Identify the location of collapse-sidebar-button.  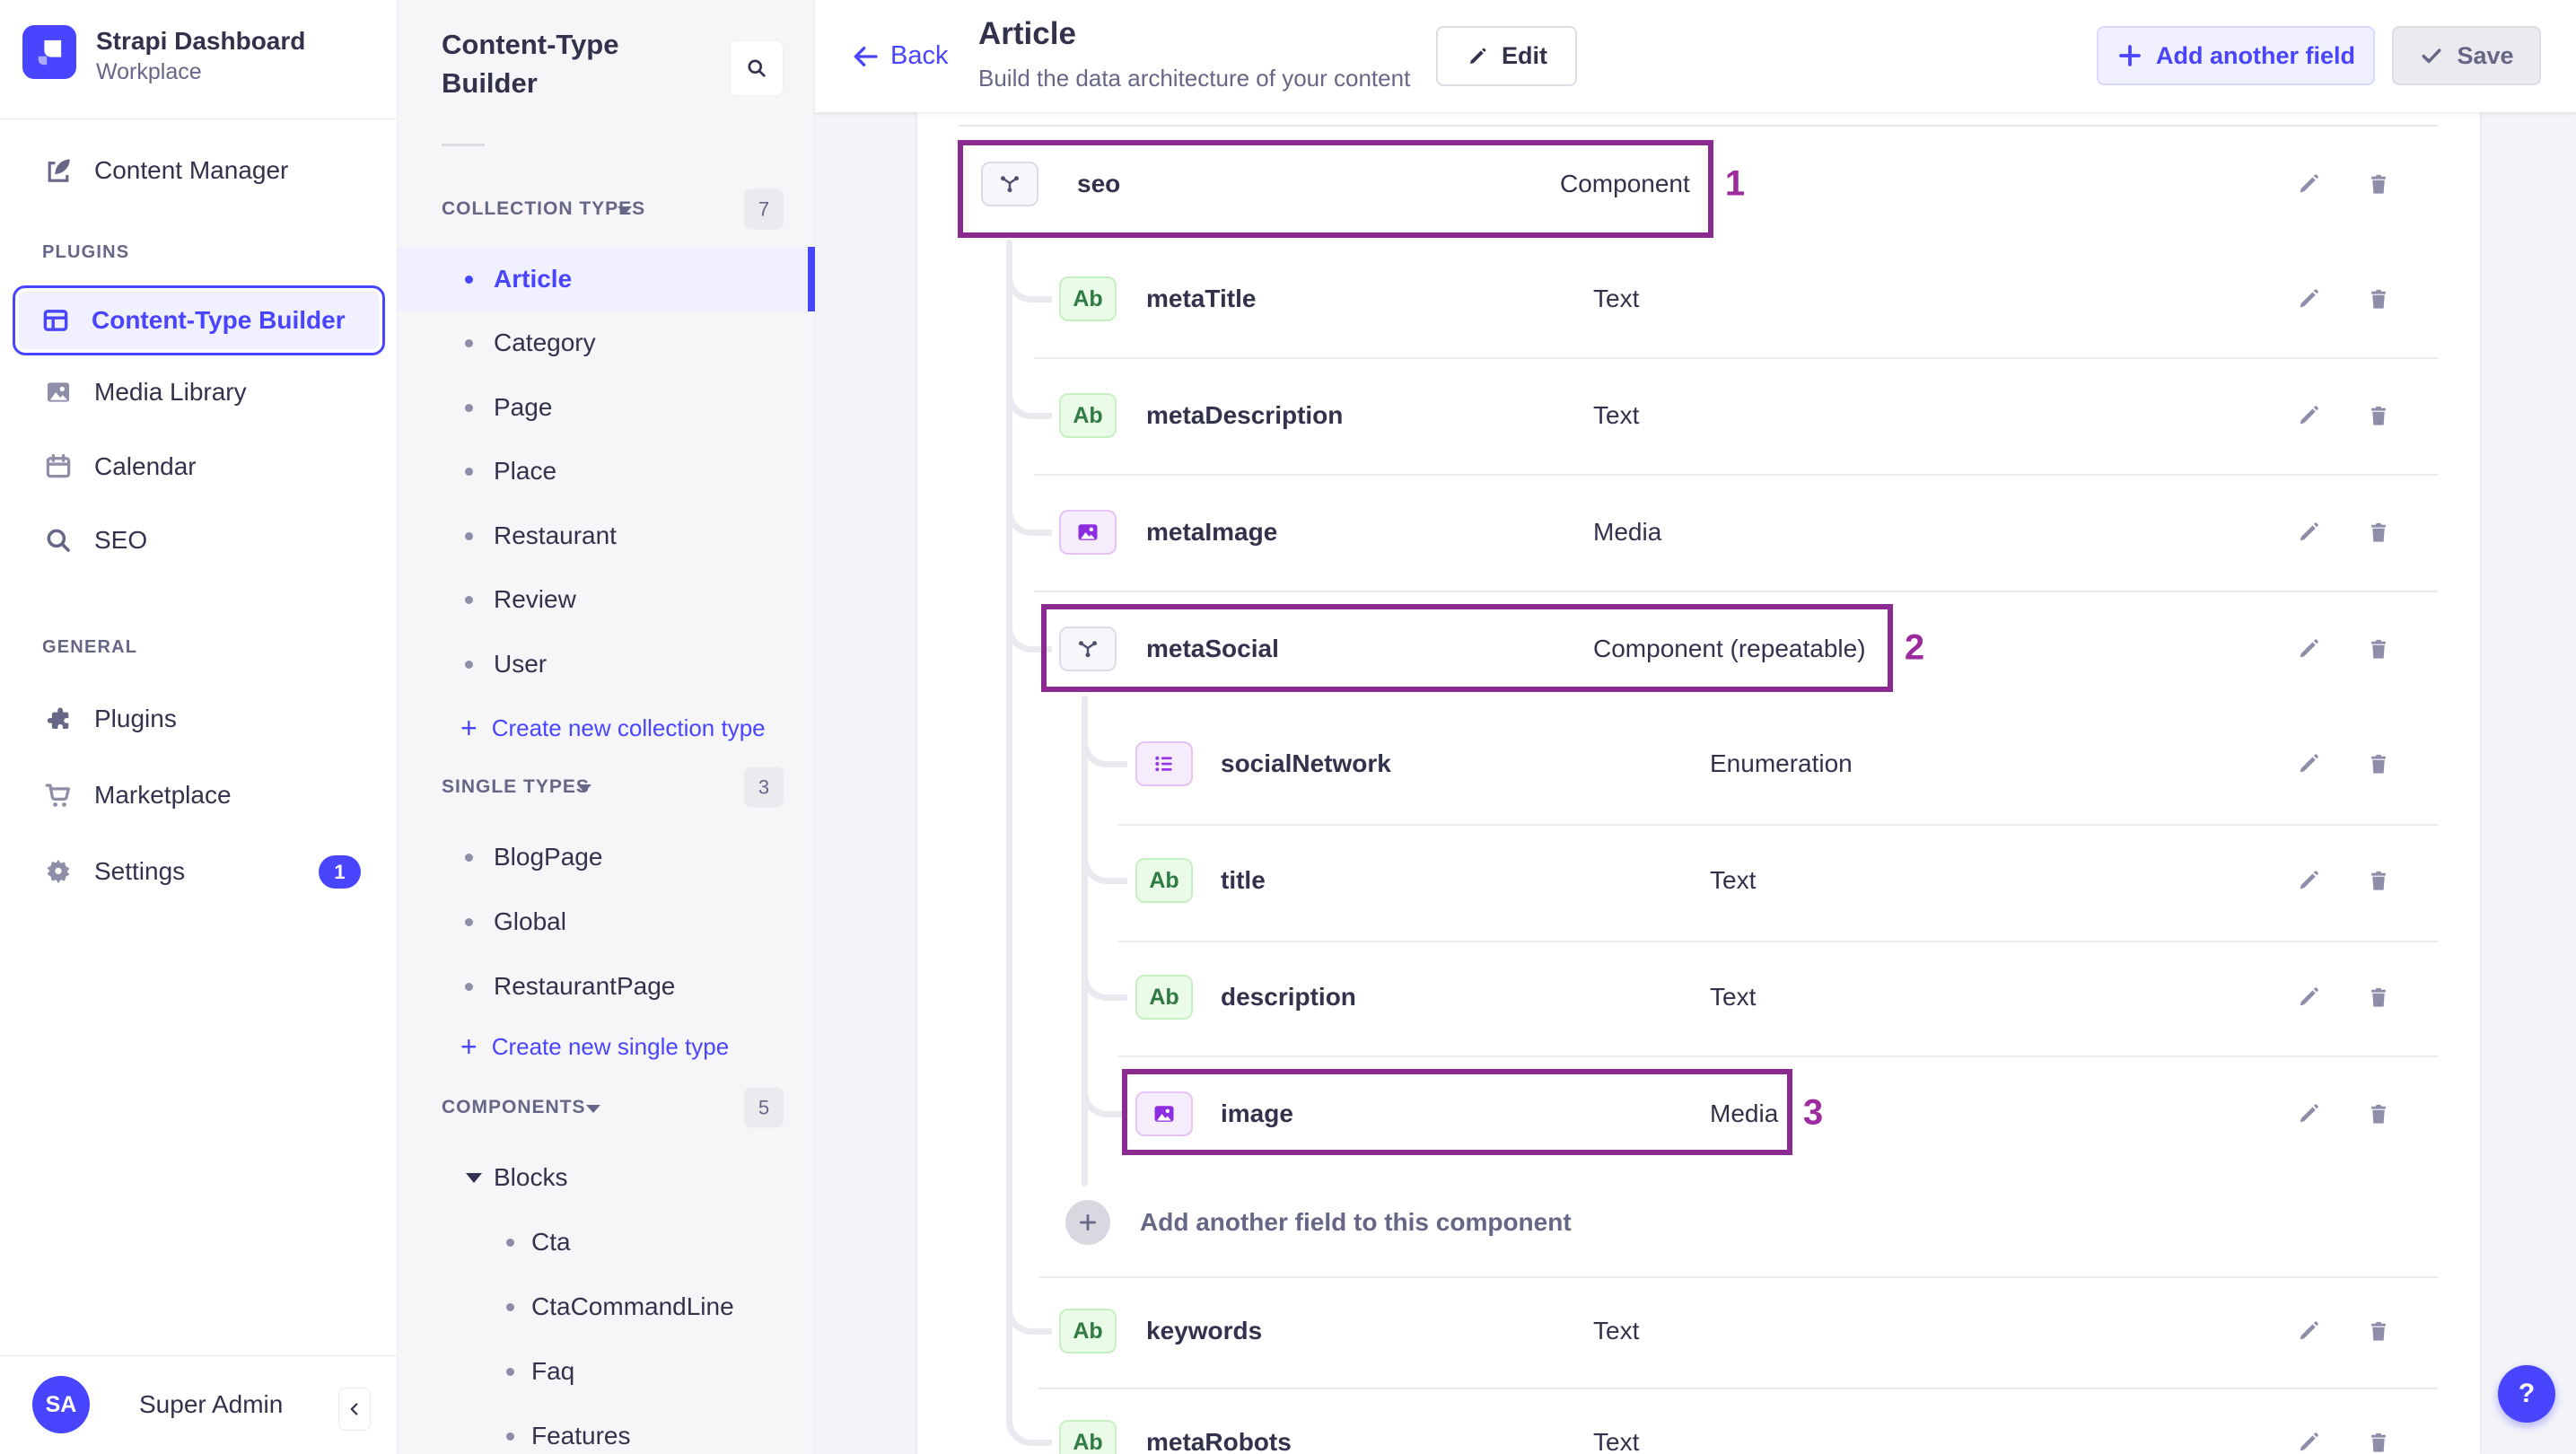
(354, 1409).